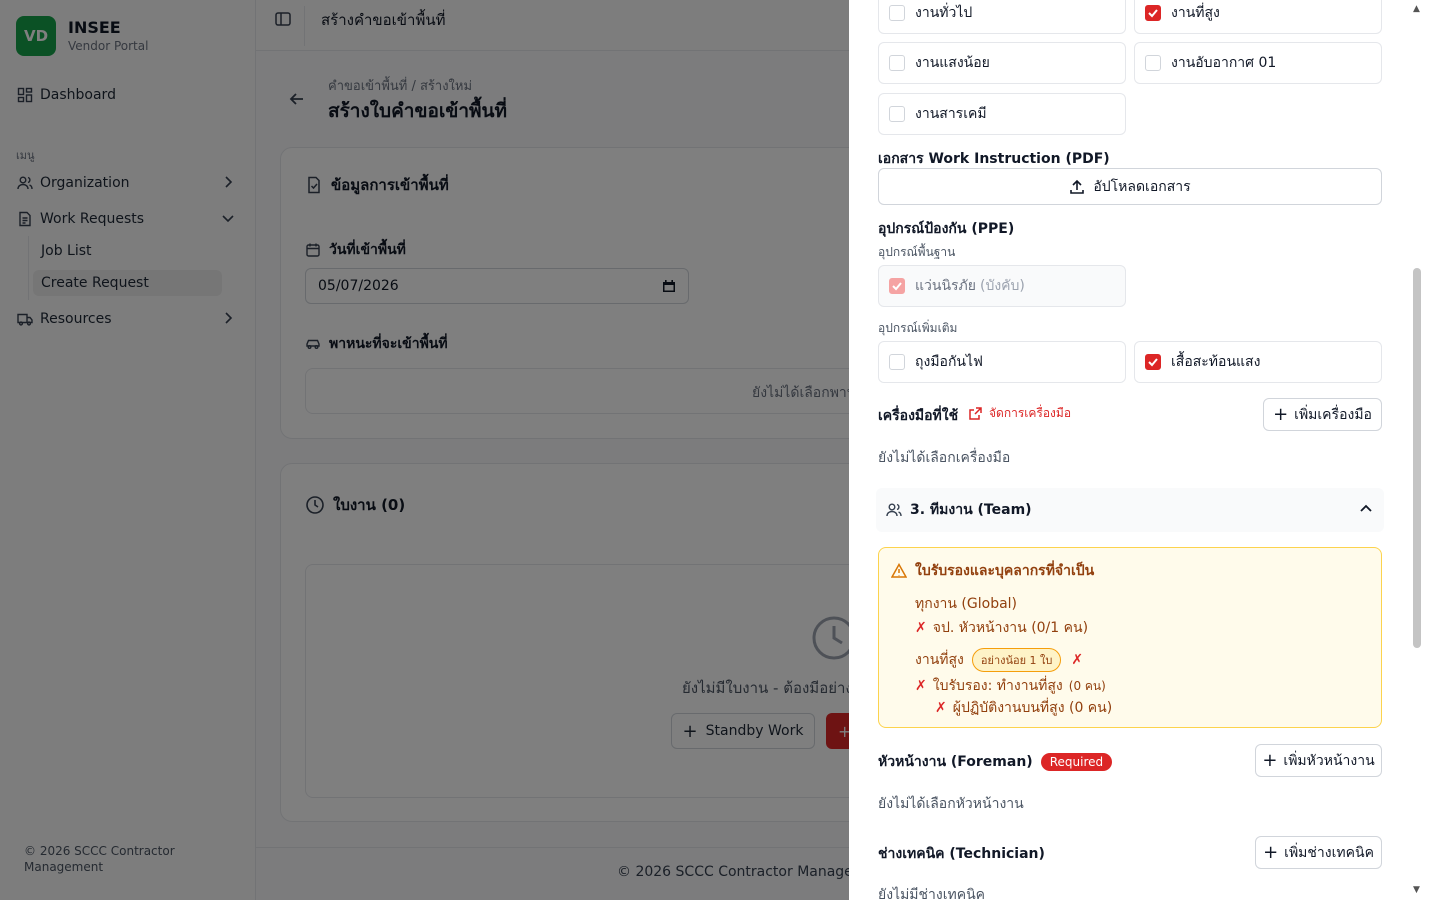 This screenshot has width=1440, height=900. I want to click on ppe-safety-glasses: แว่นนิรภัย (บังคับ), so click(1002, 286).